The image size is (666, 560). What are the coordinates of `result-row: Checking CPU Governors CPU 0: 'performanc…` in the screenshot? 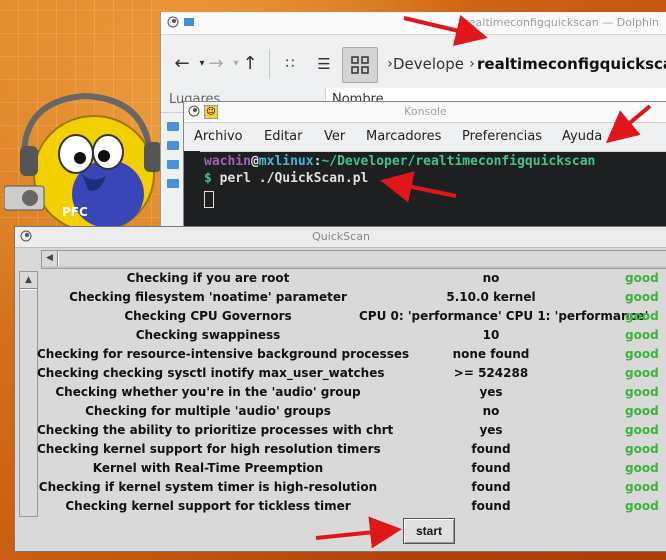 It's located at (351, 316).